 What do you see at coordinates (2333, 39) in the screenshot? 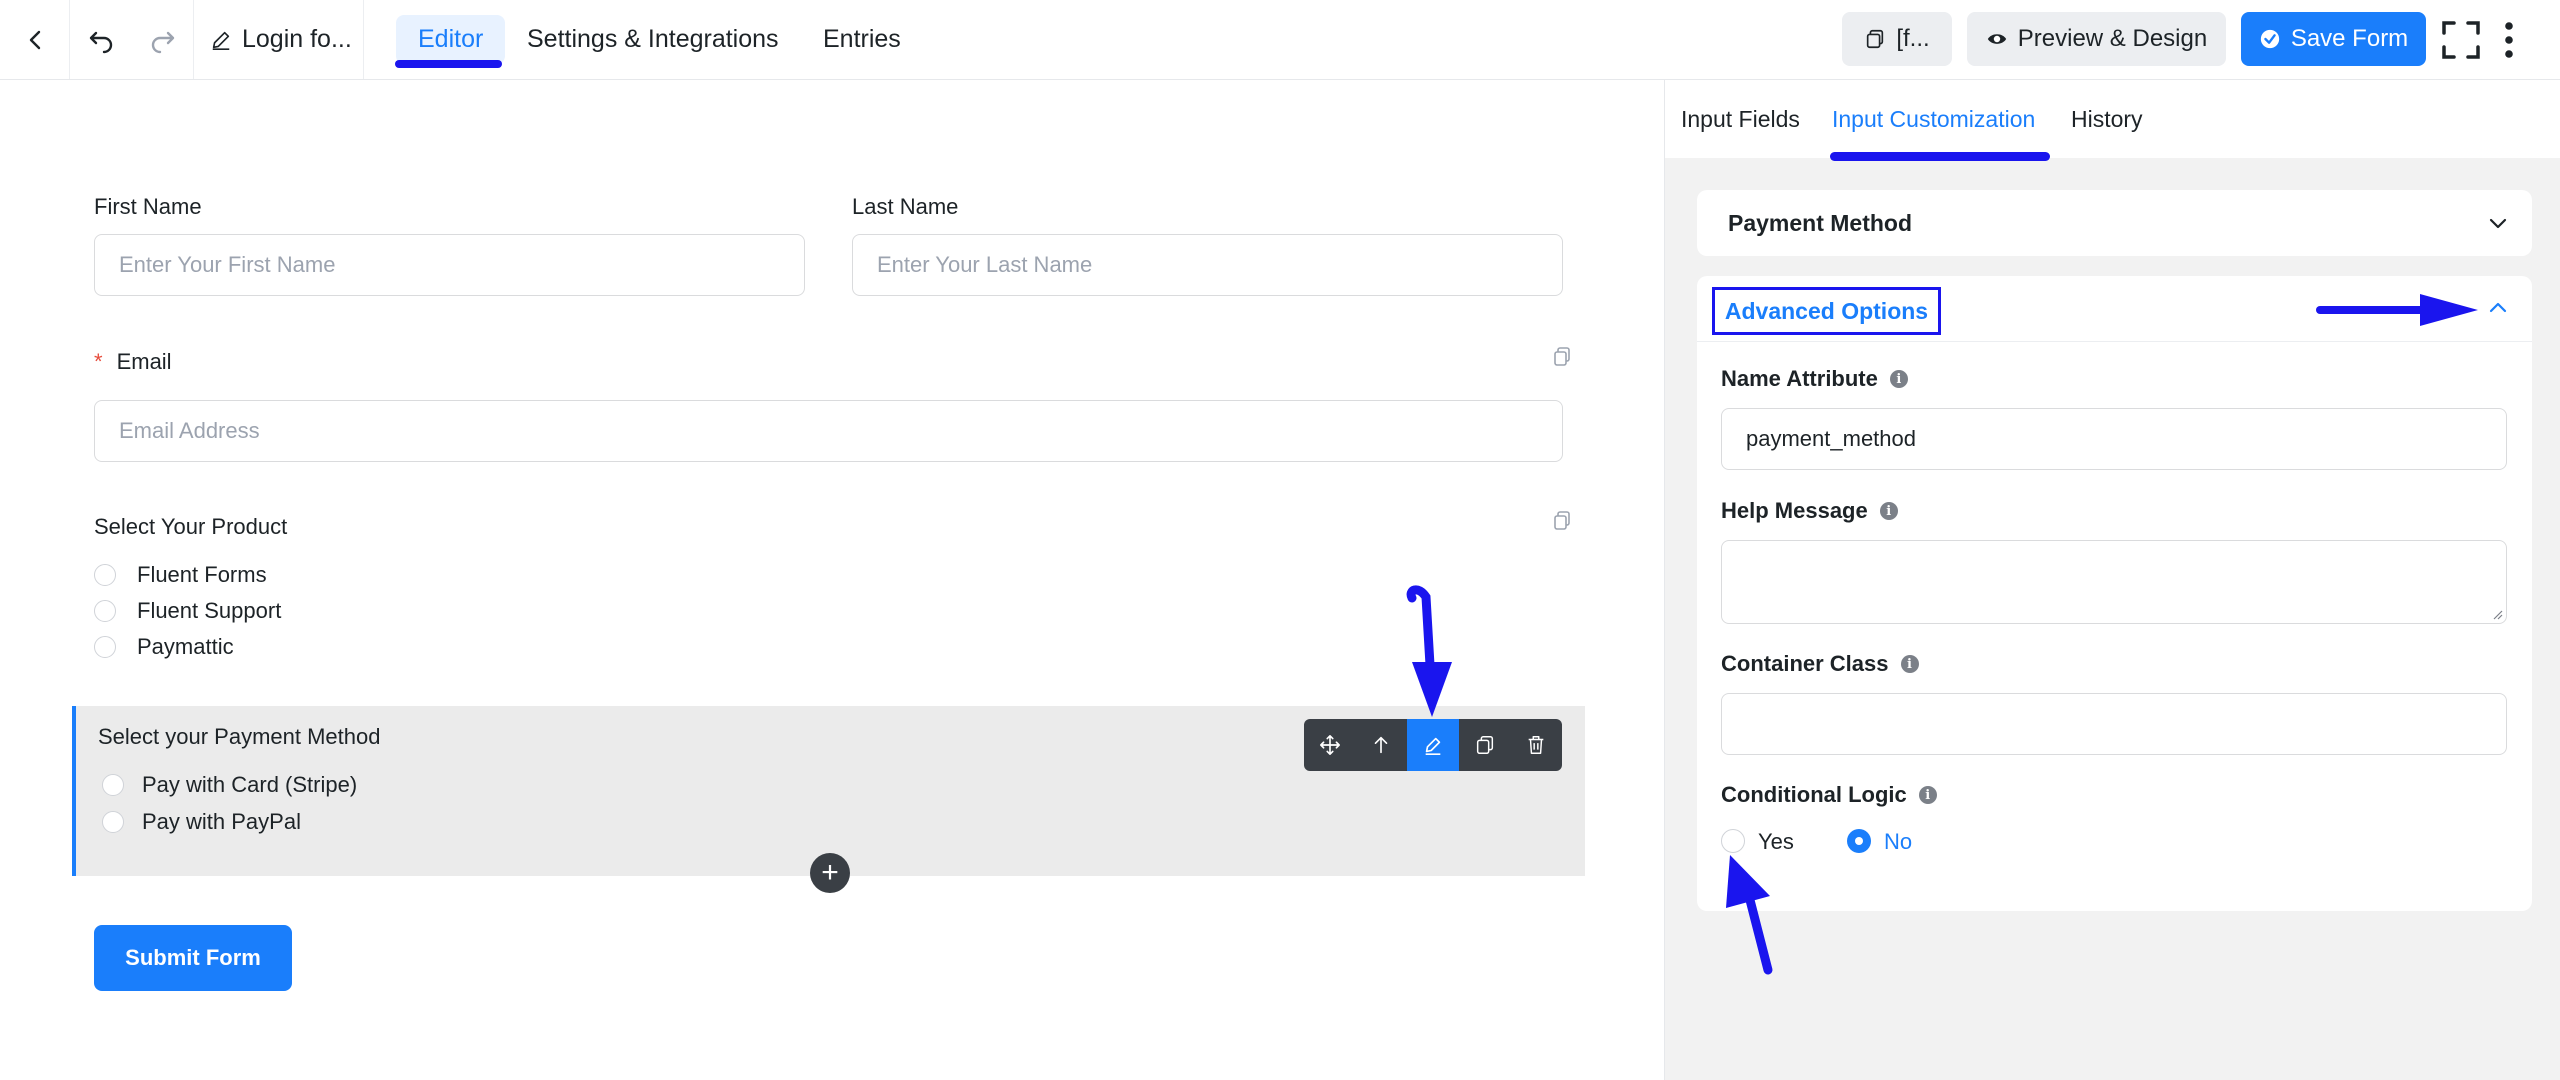
I see `save-form-button: Save Form` at bounding box center [2333, 39].